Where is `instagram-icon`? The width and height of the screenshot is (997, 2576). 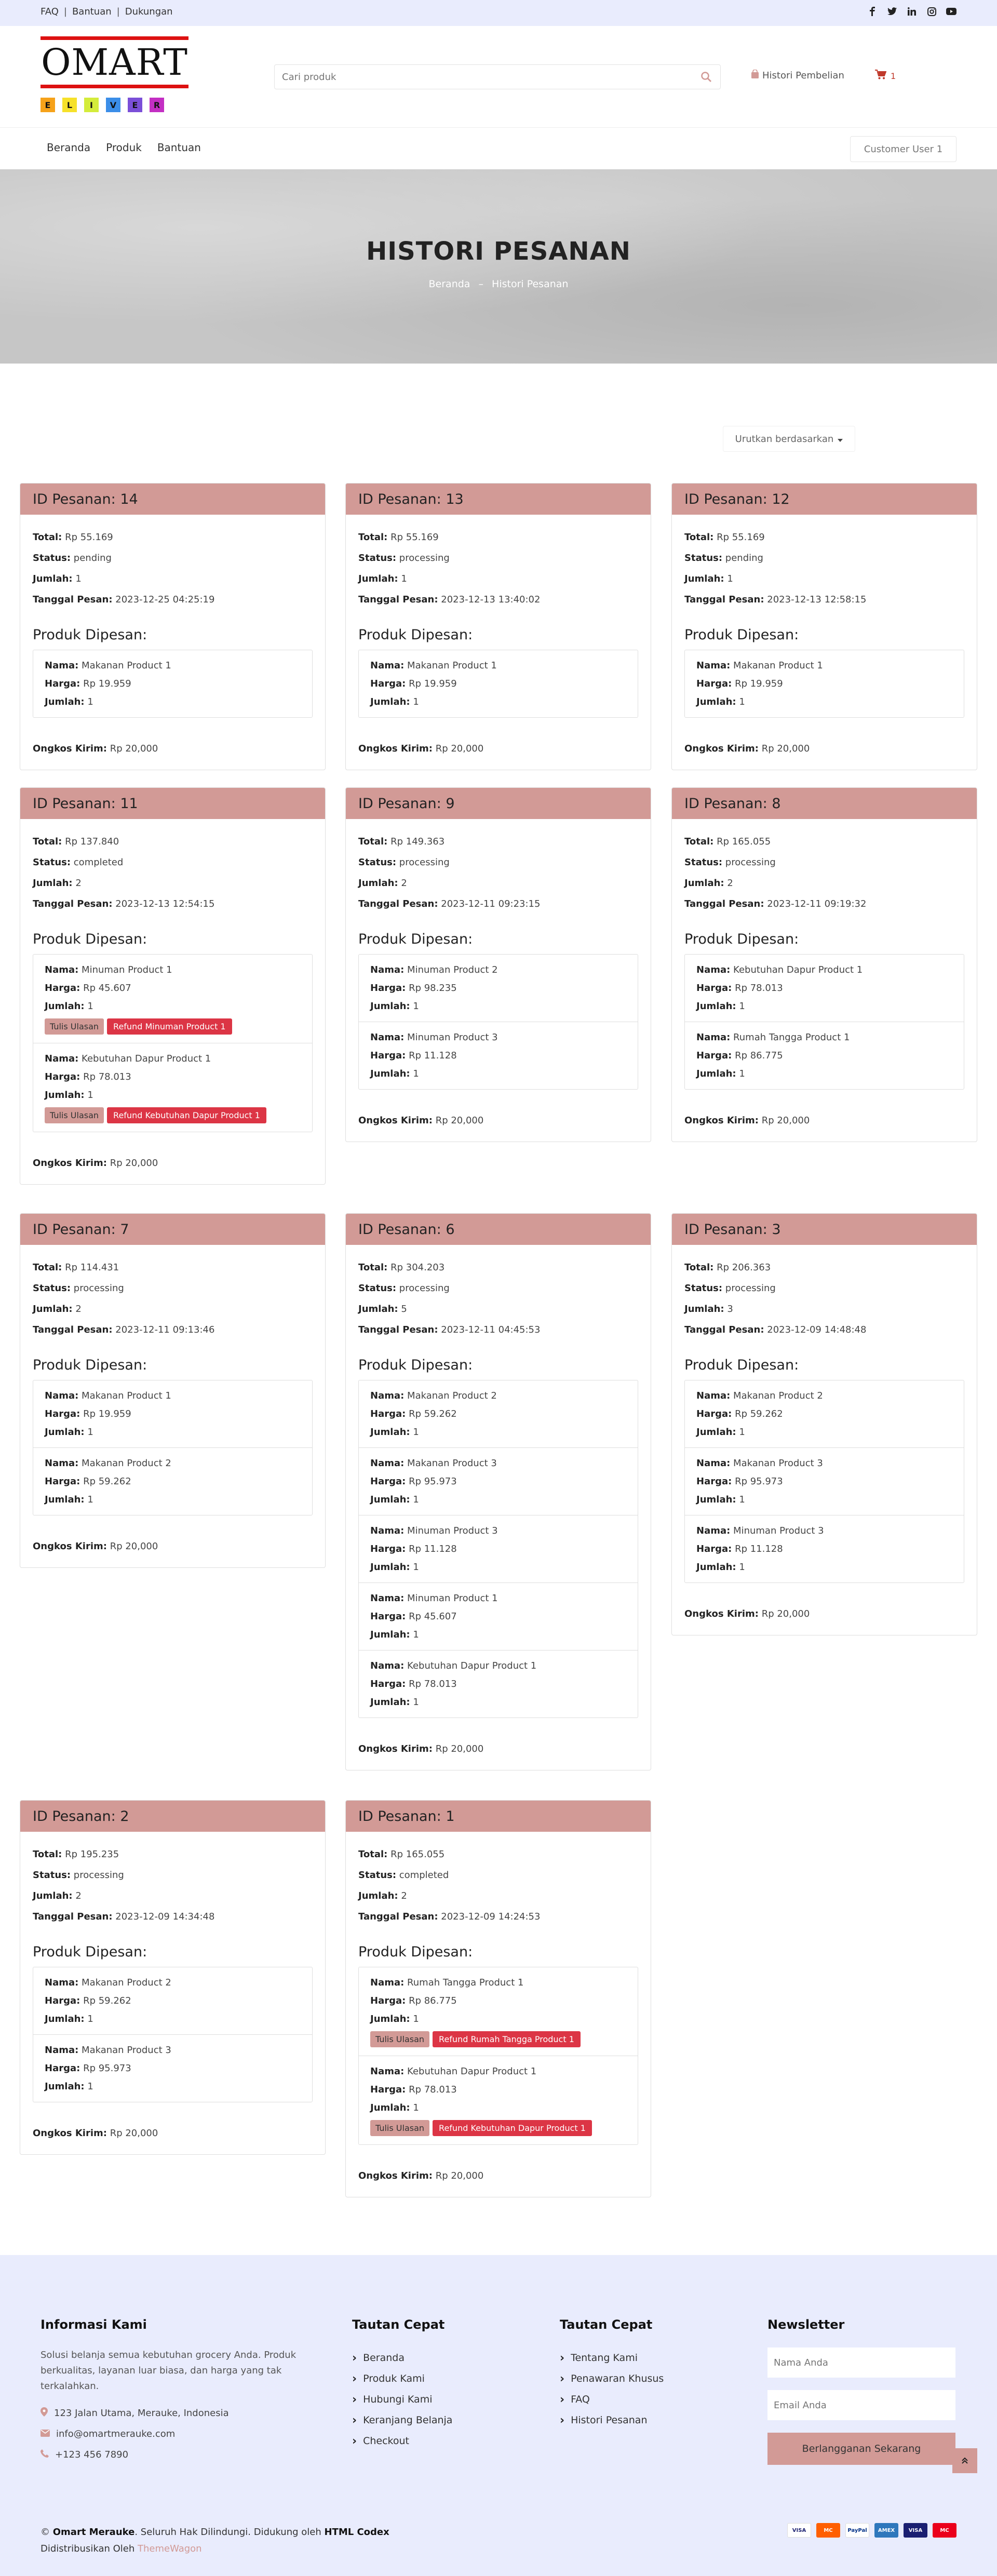
instagram-icon is located at coordinates (931, 11).